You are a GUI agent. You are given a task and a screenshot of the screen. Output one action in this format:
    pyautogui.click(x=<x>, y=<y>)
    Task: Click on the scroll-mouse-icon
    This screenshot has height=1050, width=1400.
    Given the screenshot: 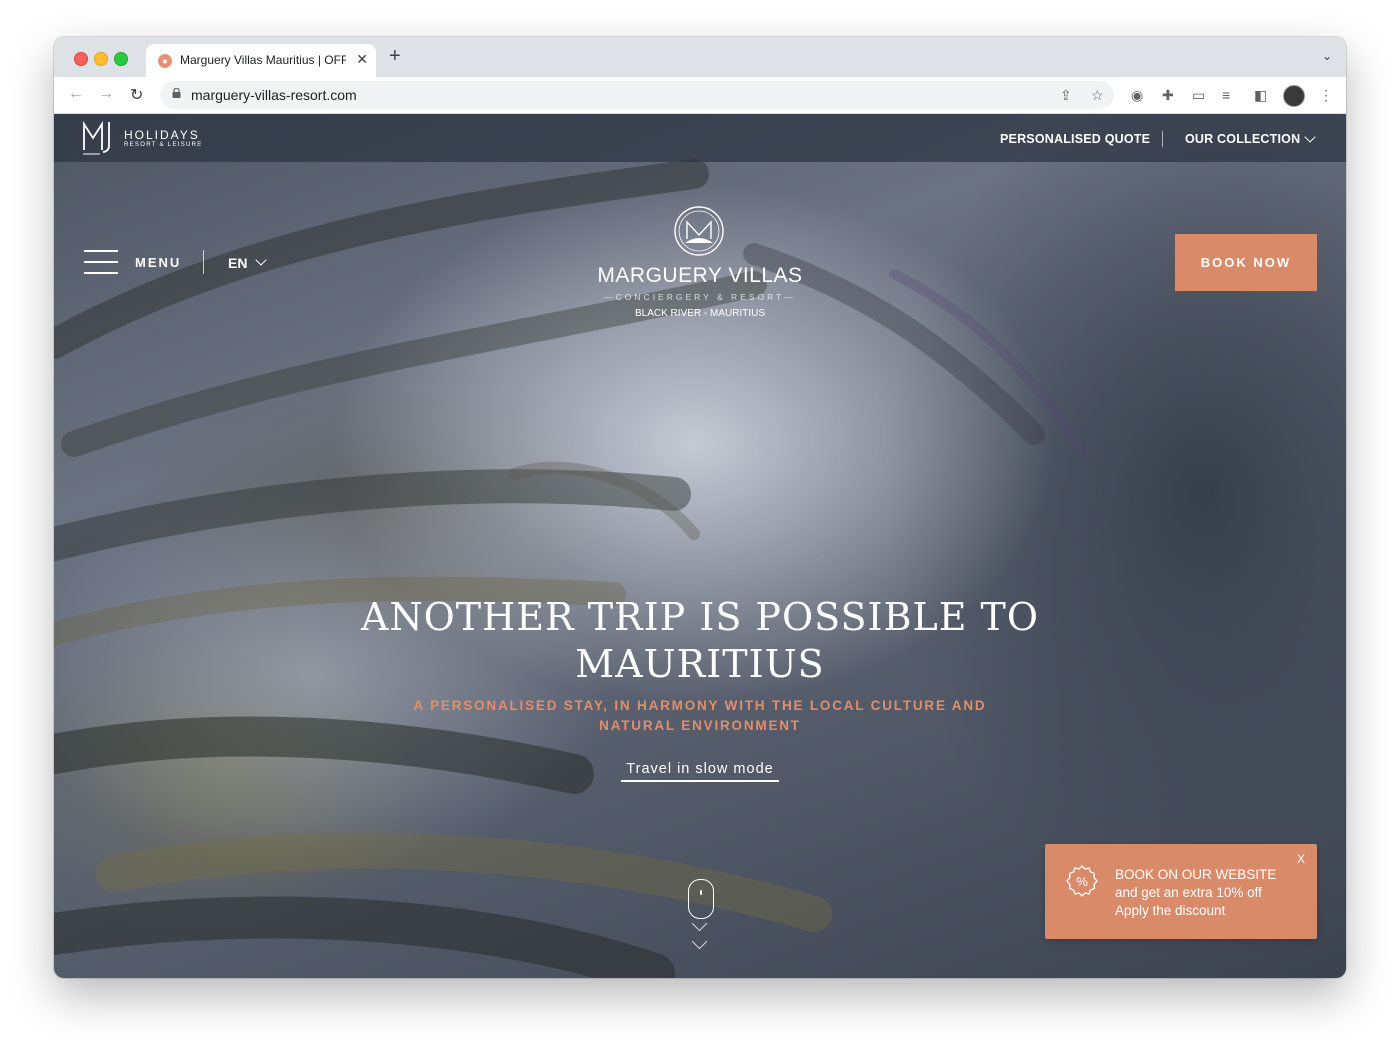 What is the action you would take?
    pyautogui.click(x=701, y=899)
    